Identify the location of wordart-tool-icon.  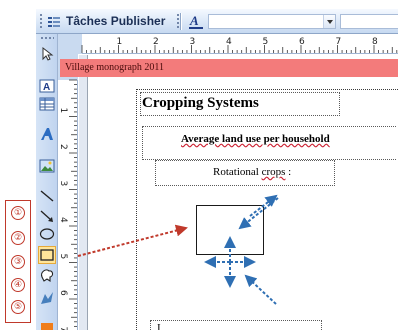
(47, 134).